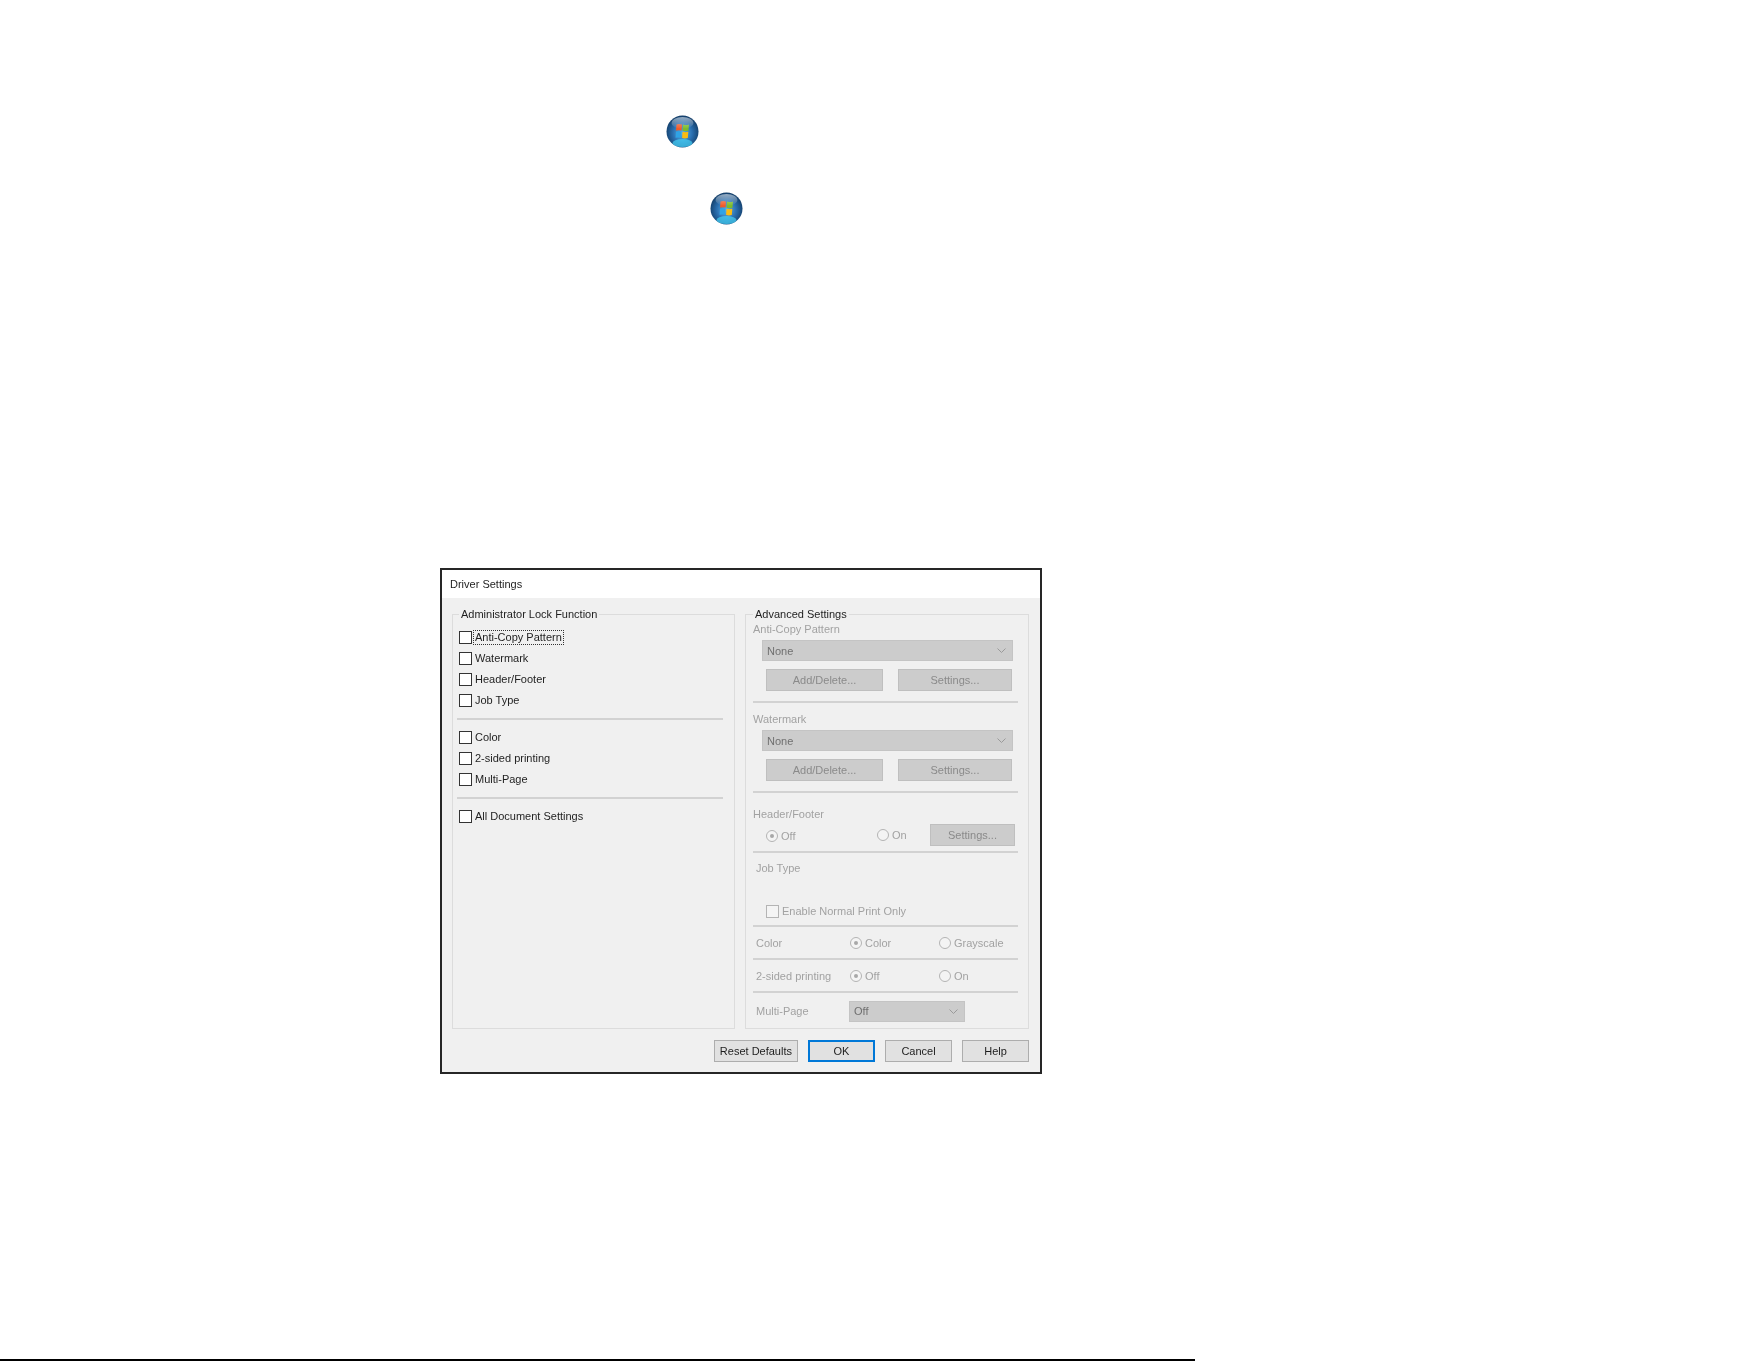 Image resolution: width=1761 pixels, height=1361 pixels. I want to click on dialog-button: OK, so click(841, 1051).